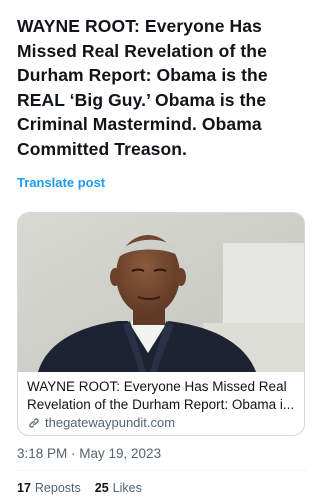 This screenshot has width=323, height=500. What do you see at coordinates (101, 488) in the screenshot?
I see `likes-count: 25` at bounding box center [101, 488].